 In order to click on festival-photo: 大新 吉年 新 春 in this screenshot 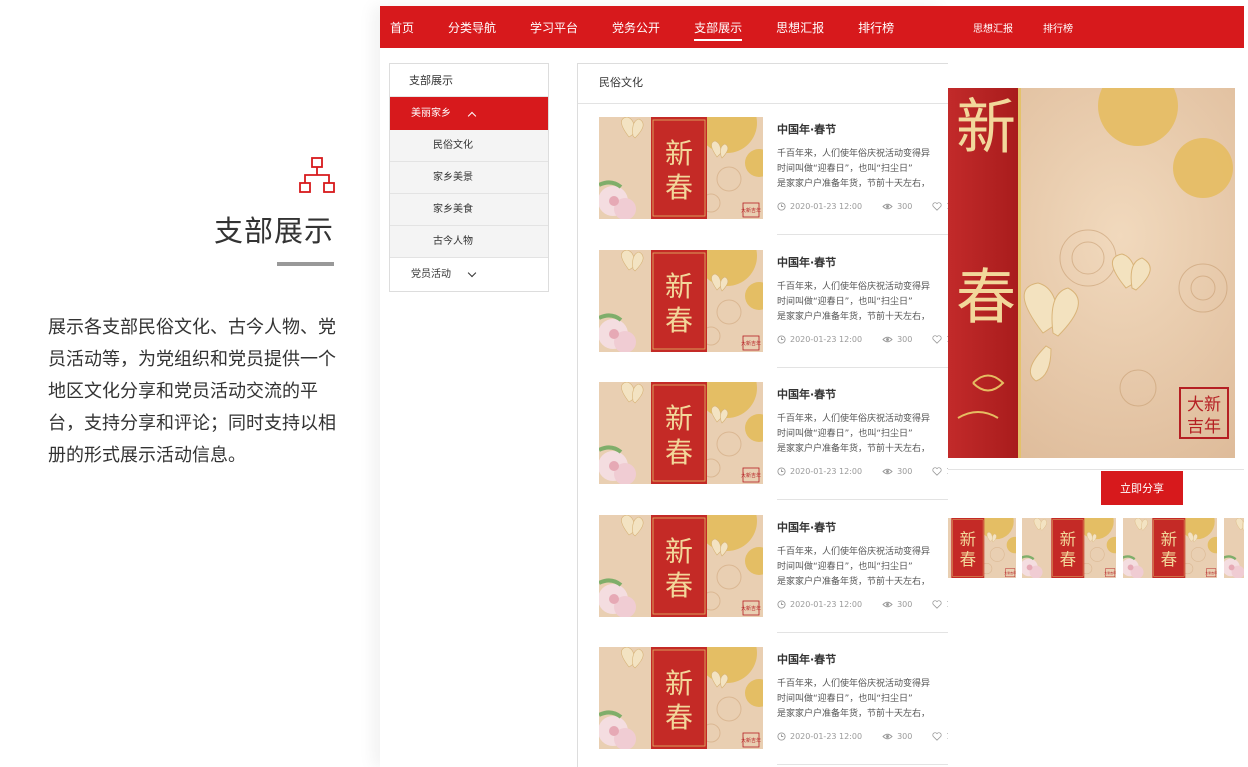, I will do `click(1091, 273)`.